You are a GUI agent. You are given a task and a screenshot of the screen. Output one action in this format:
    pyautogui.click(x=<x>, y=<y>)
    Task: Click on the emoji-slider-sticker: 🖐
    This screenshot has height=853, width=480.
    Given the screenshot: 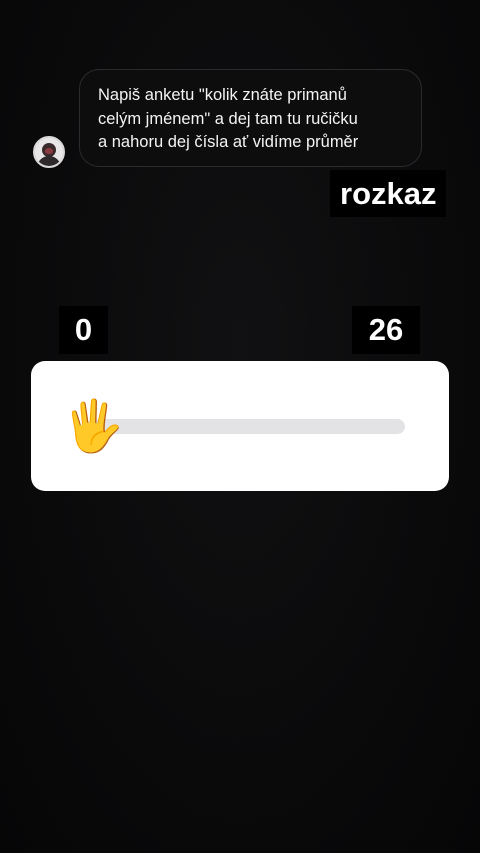 What is the action you would take?
    pyautogui.click(x=240, y=426)
    